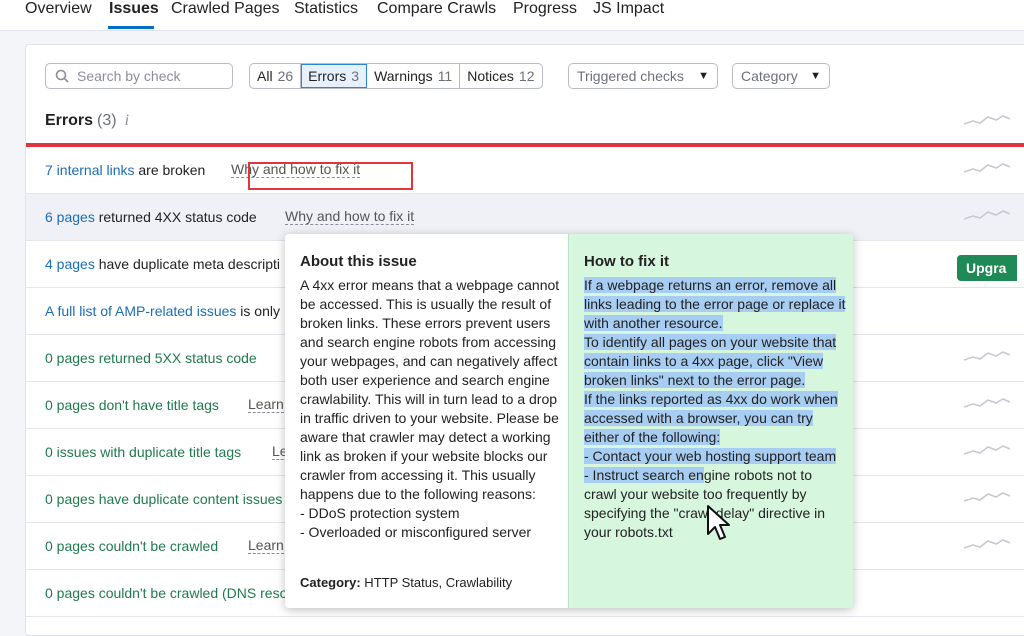 The width and height of the screenshot is (1024, 636). What do you see at coordinates (152, 76) in the screenshot?
I see `search-input` at bounding box center [152, 76].